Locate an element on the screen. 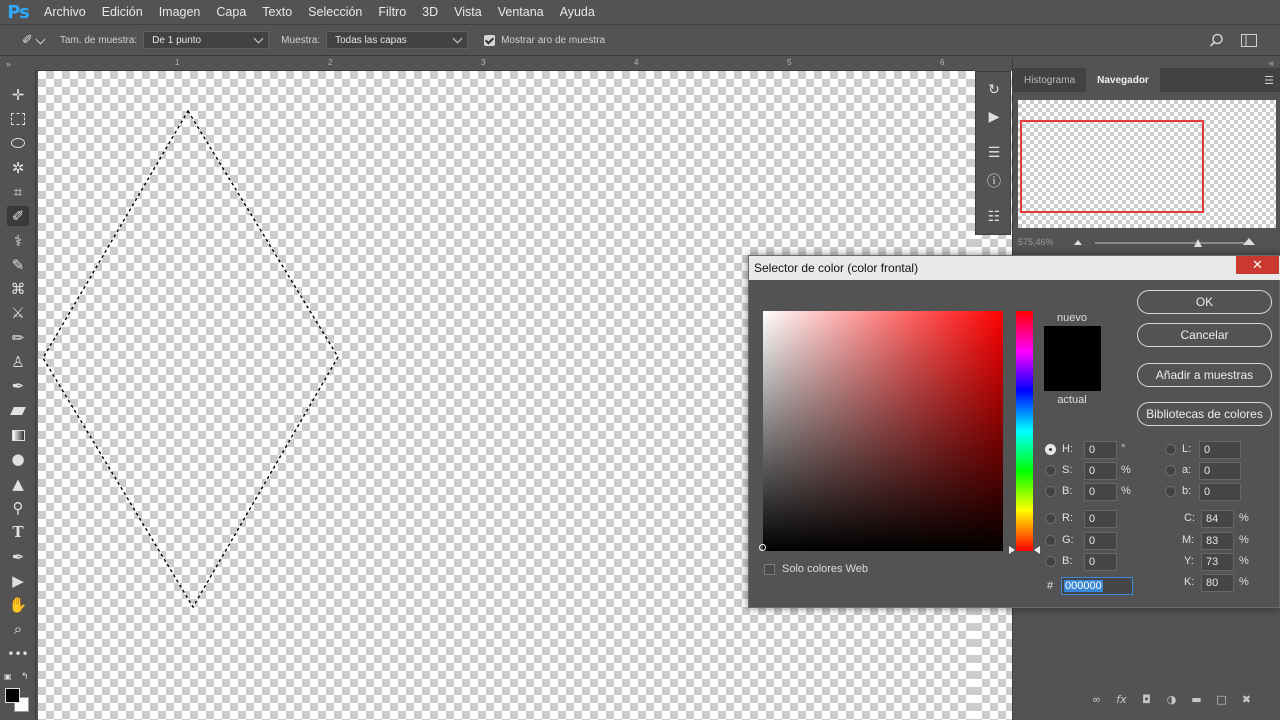 The width and height of the screenshot is (1280, 720). hue-radio is located at coordinates (1050, 449).